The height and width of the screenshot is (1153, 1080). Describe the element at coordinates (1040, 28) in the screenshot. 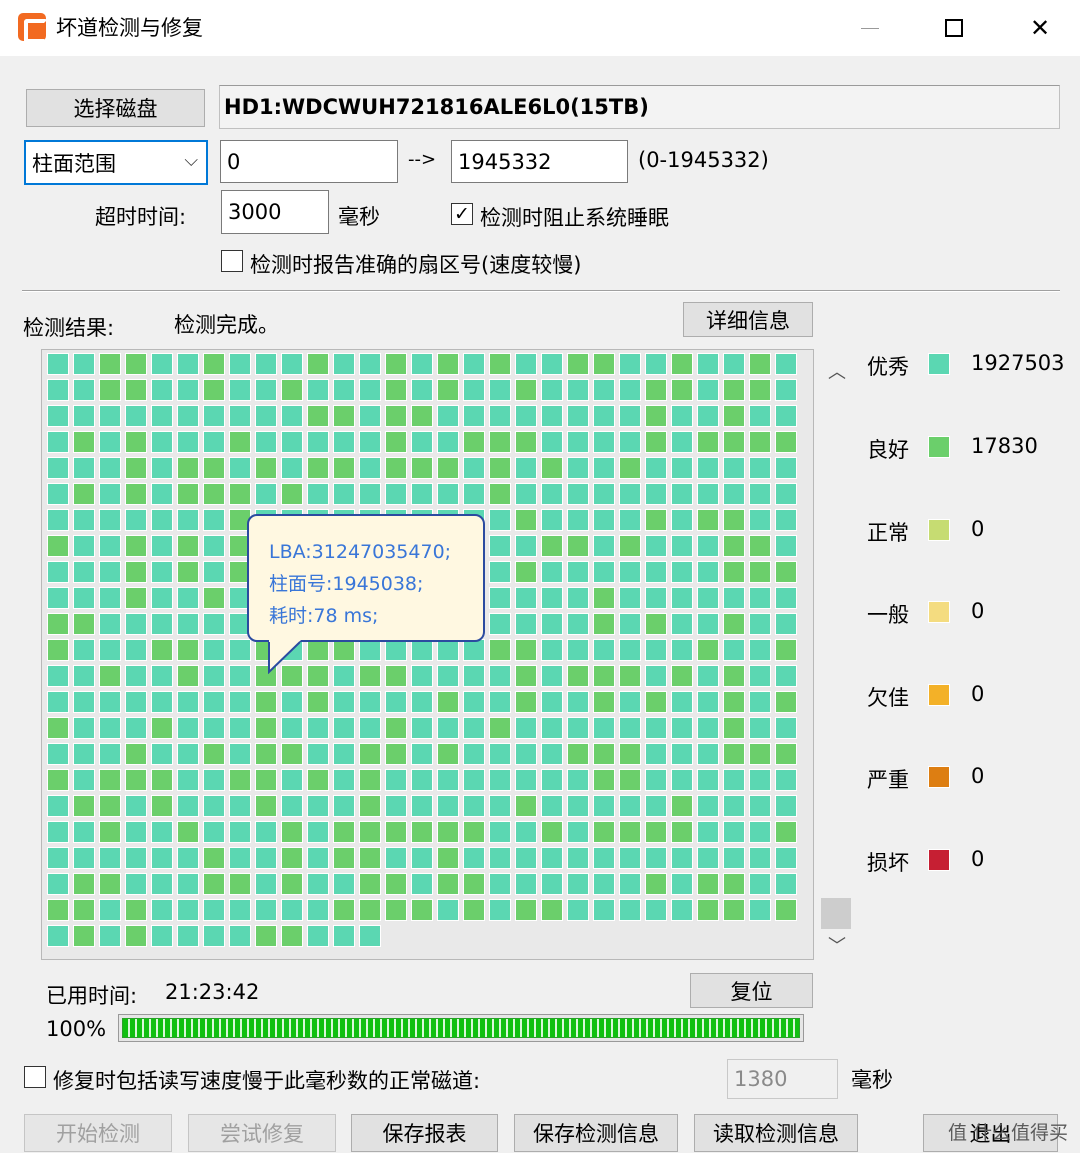

I see `close-button: ✕` at that location.